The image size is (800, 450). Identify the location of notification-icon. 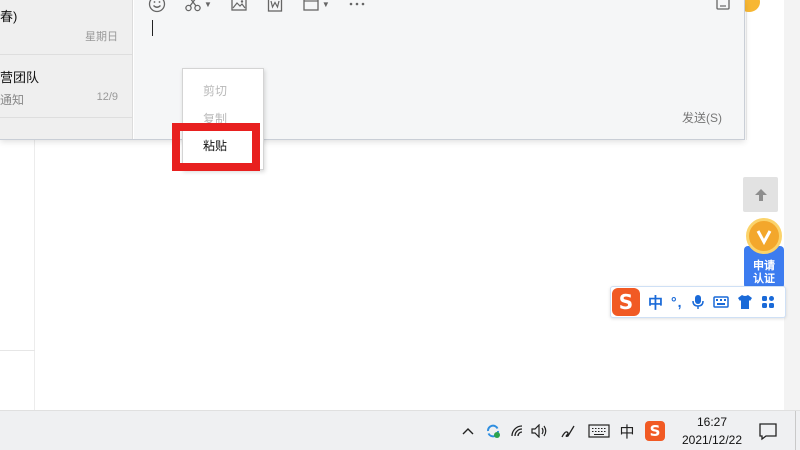
(768, 432).